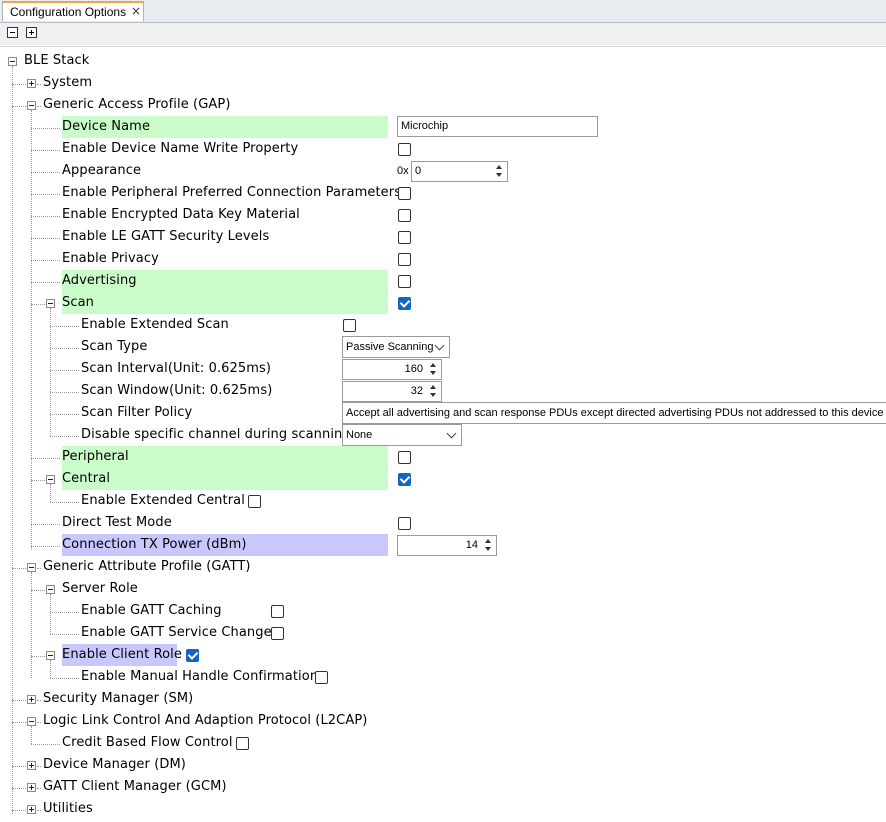 This screenshot has height=822, width=886. Describe the element at coordinates (155, 324) in the screenshot. I see `ext-scan-label: Enable Extended Scan` at that location.